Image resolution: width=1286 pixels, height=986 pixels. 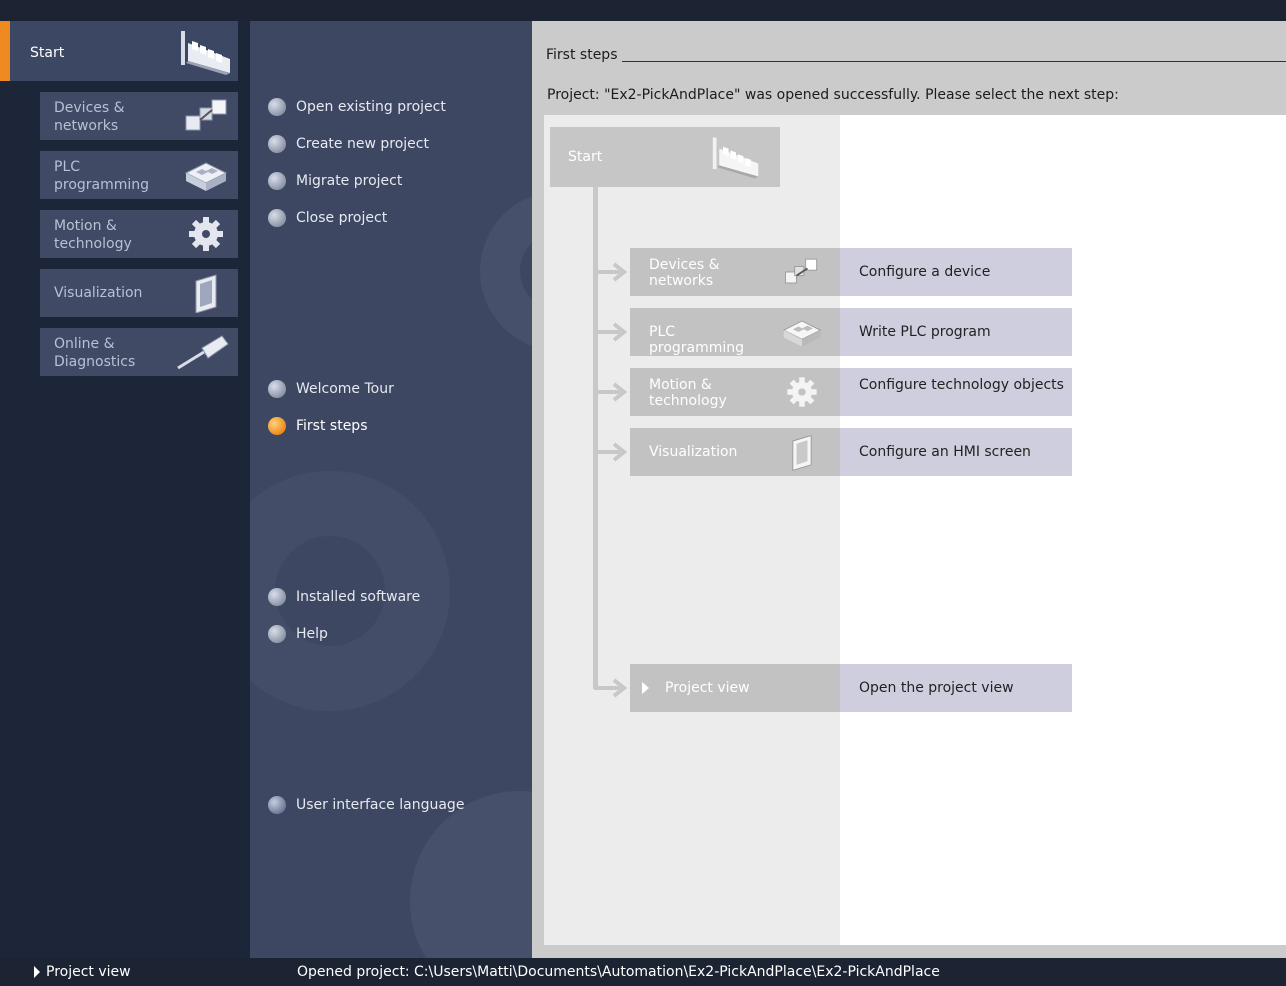 I want to click on radio-bullet-active-icon, so click(x=277, y=426).